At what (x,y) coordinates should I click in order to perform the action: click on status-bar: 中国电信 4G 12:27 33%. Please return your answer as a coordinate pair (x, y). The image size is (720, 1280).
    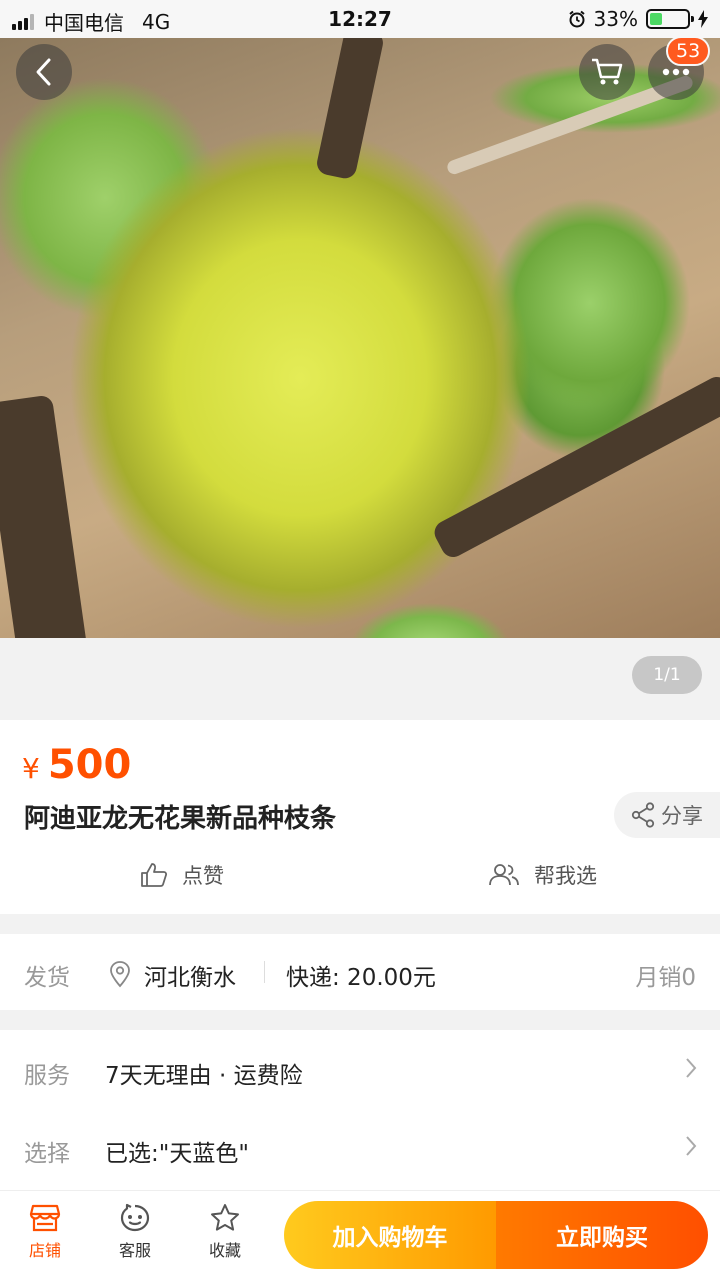
    Looking at the image, I should click on (360, 19).